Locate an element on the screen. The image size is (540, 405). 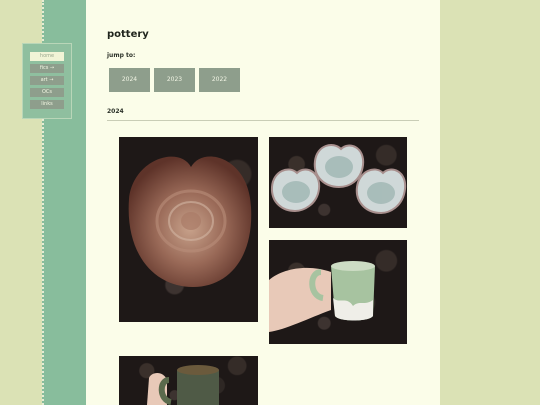
nav-item-links: links is located at coordinates (47, 104).